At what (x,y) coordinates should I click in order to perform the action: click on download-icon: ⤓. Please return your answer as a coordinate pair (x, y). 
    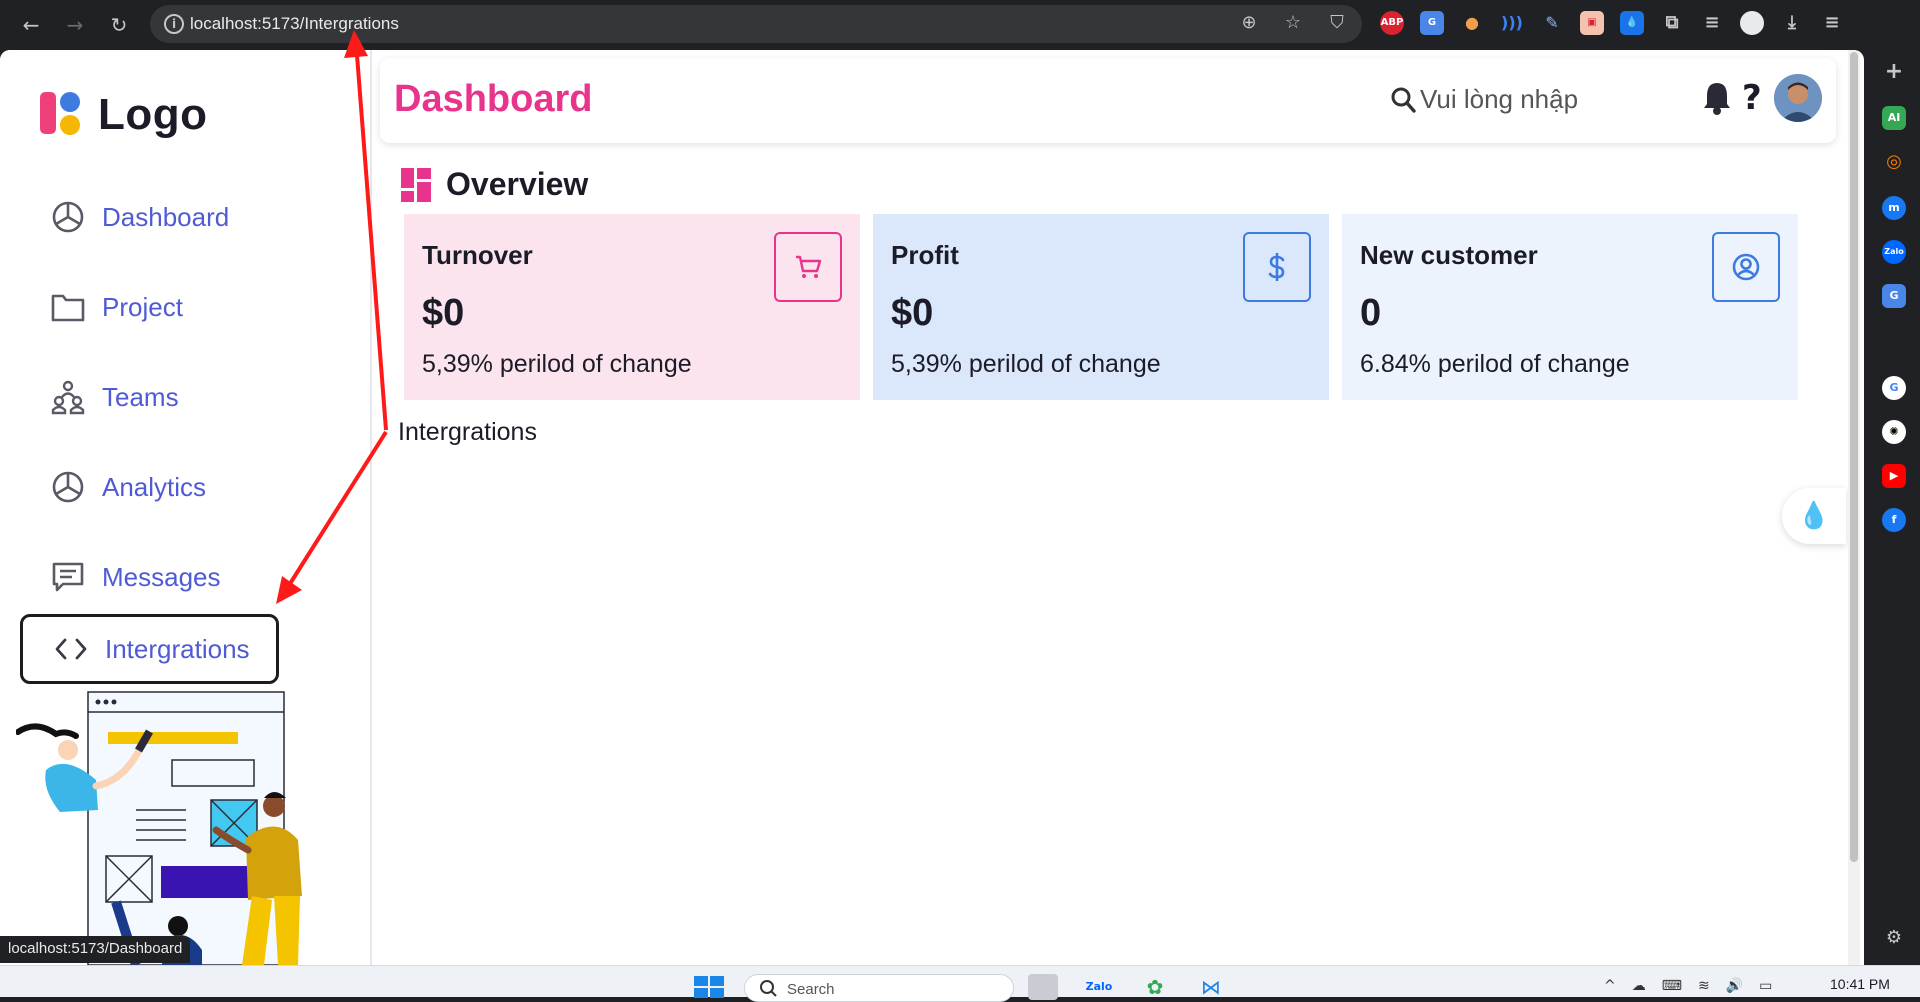
    Looking at the image, I should click on (1792, 23).